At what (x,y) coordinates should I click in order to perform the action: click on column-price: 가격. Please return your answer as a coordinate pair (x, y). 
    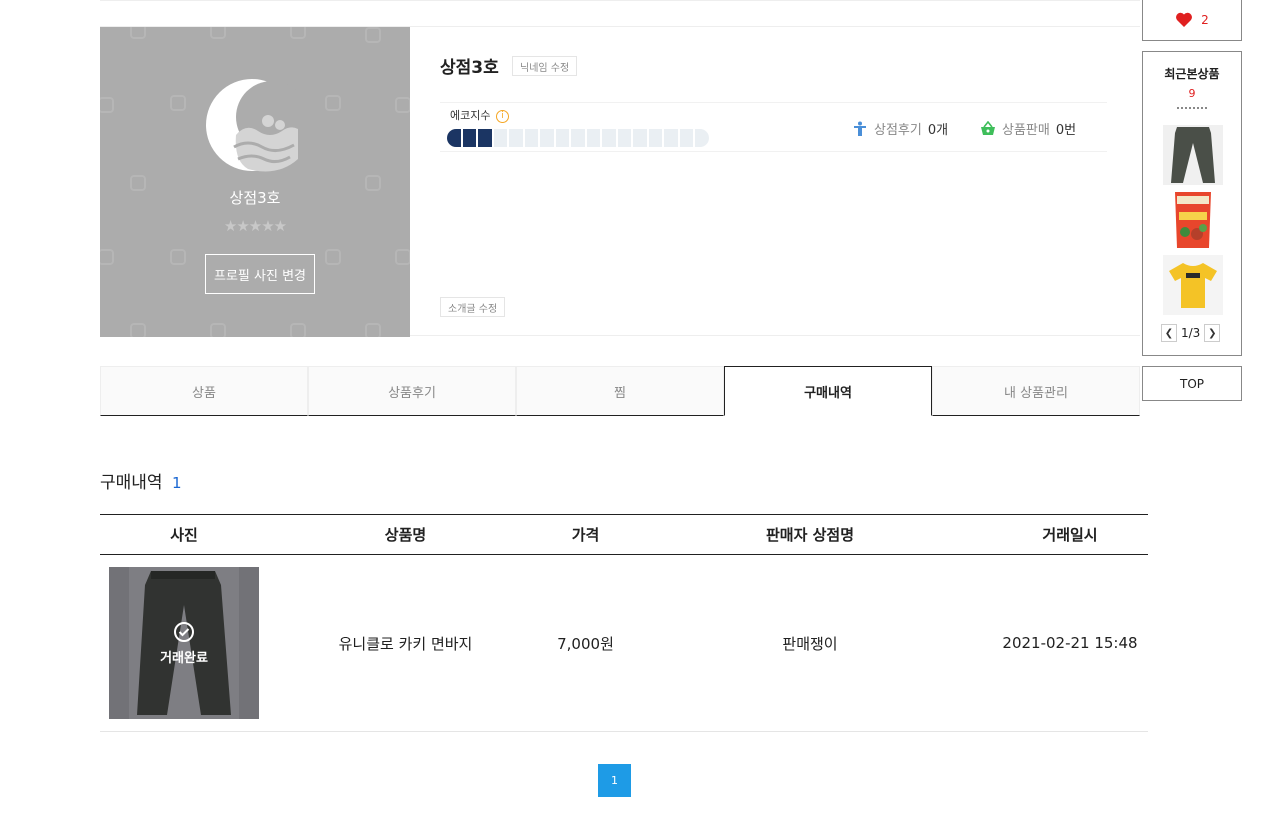
    Looking at the image, I should click on (585, 535).